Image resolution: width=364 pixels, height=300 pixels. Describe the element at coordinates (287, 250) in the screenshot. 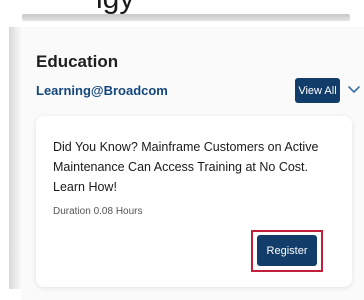

I see `register-button: Register` at that location.